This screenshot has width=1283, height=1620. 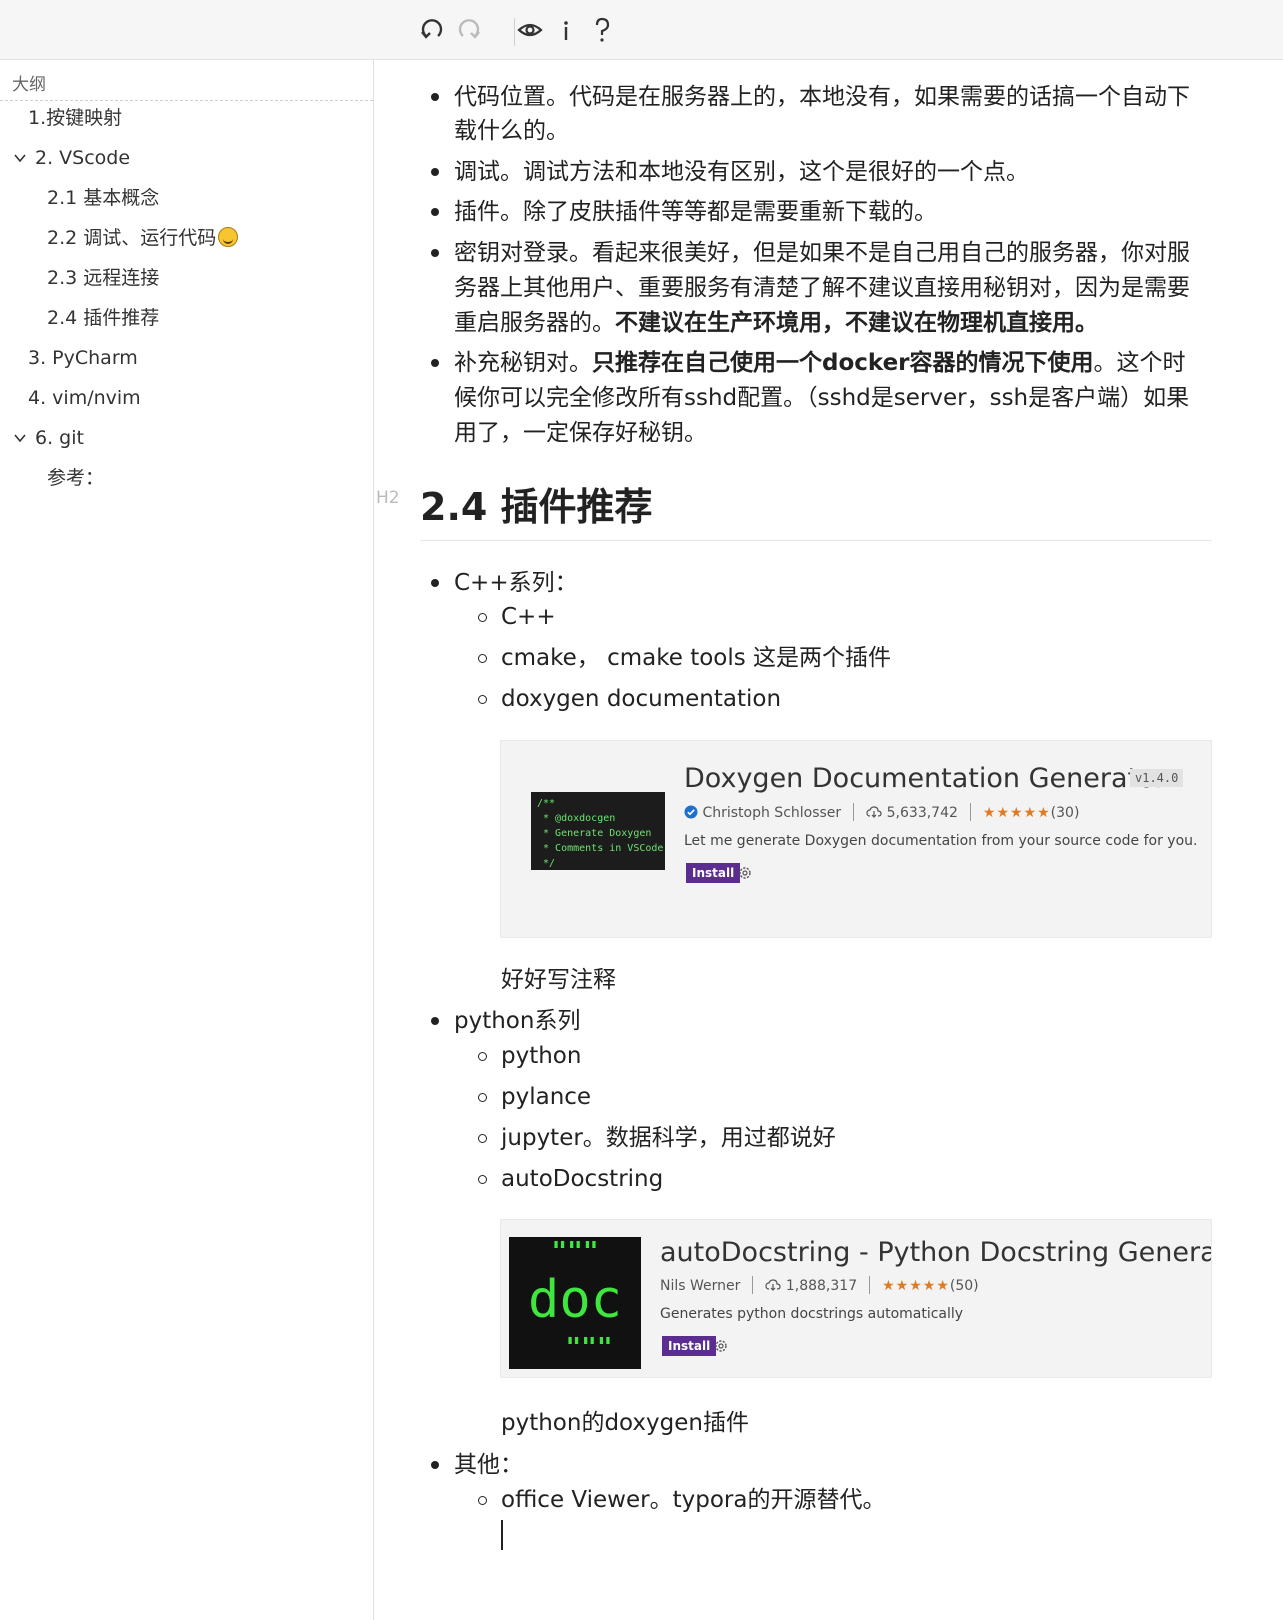 What do you see at coordinates (922, 813) in the screenshot?
I see `install-count: 5,633,742` at bounding box center [922, 813].